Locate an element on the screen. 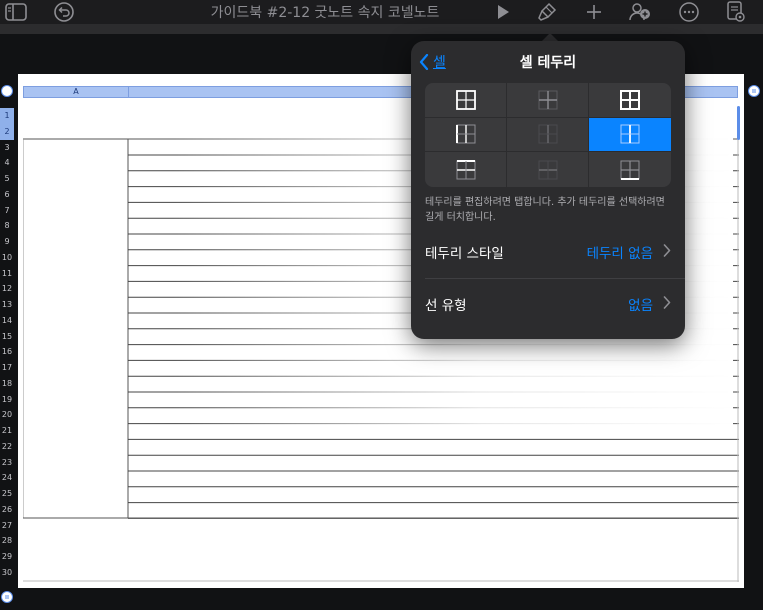  border-help-text: 테두리를 편집하려면 탭합니다. 추가 테두리를 선택하려면 길게 터치합니다. is located at coordinates (545, 210).